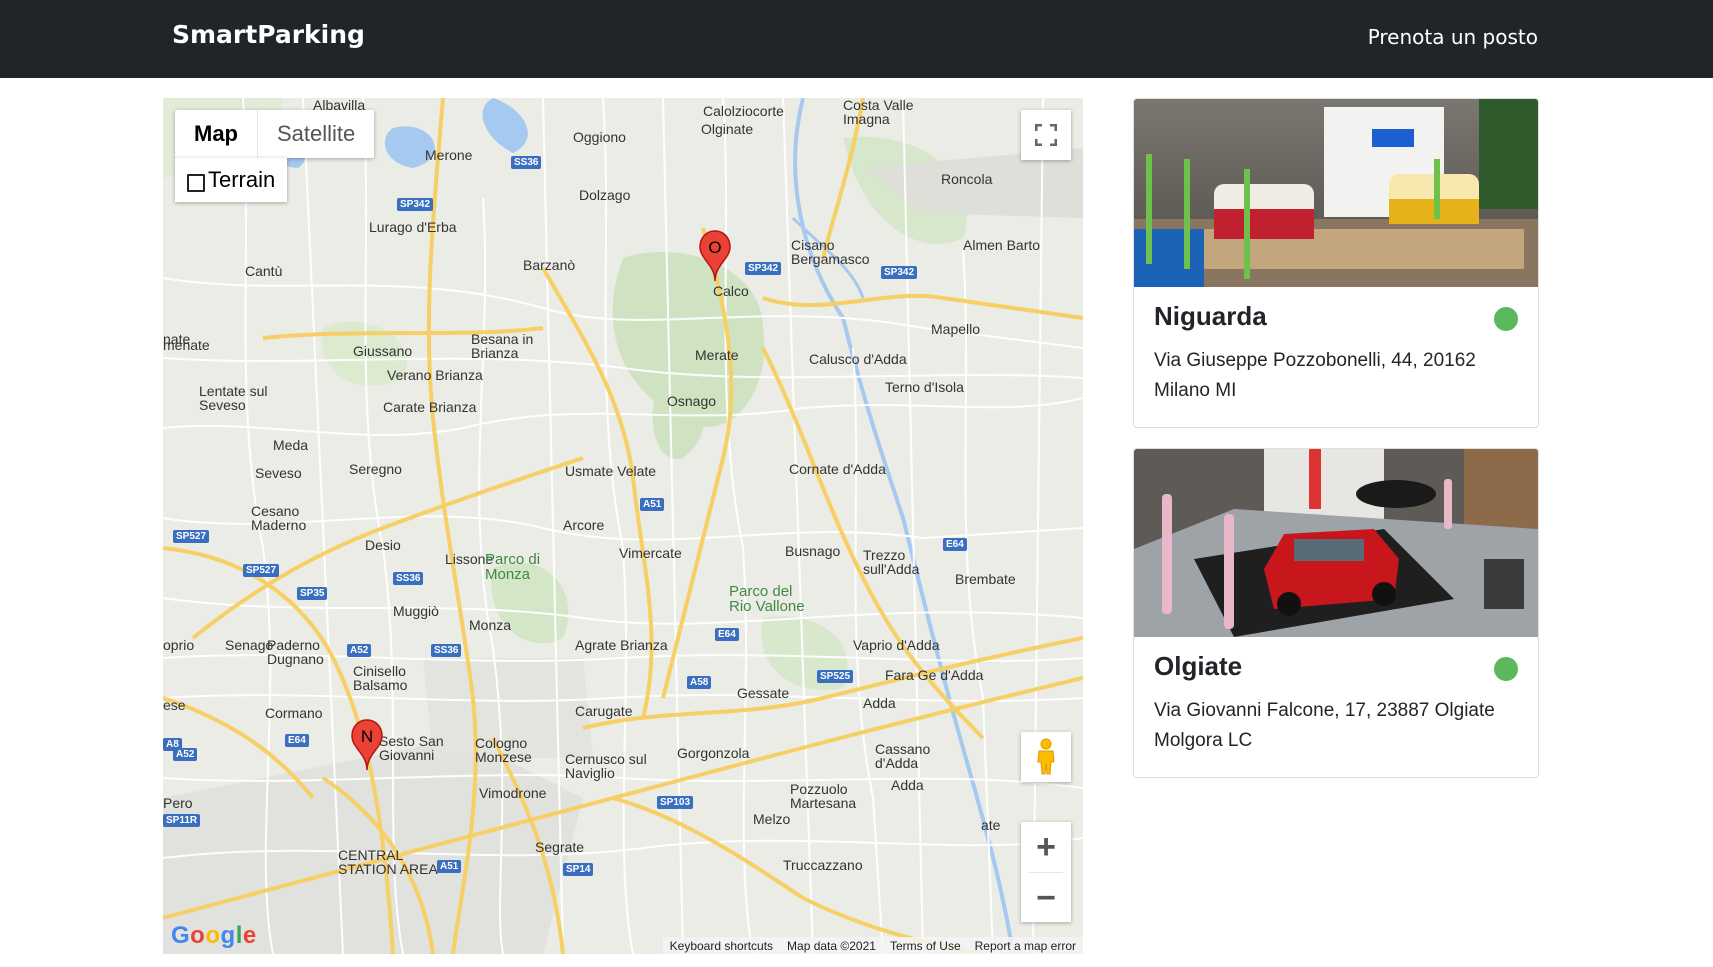  Describe the element at coordinates (699, 682) in the screenshot. I see `map-place-label: A58` at that location.